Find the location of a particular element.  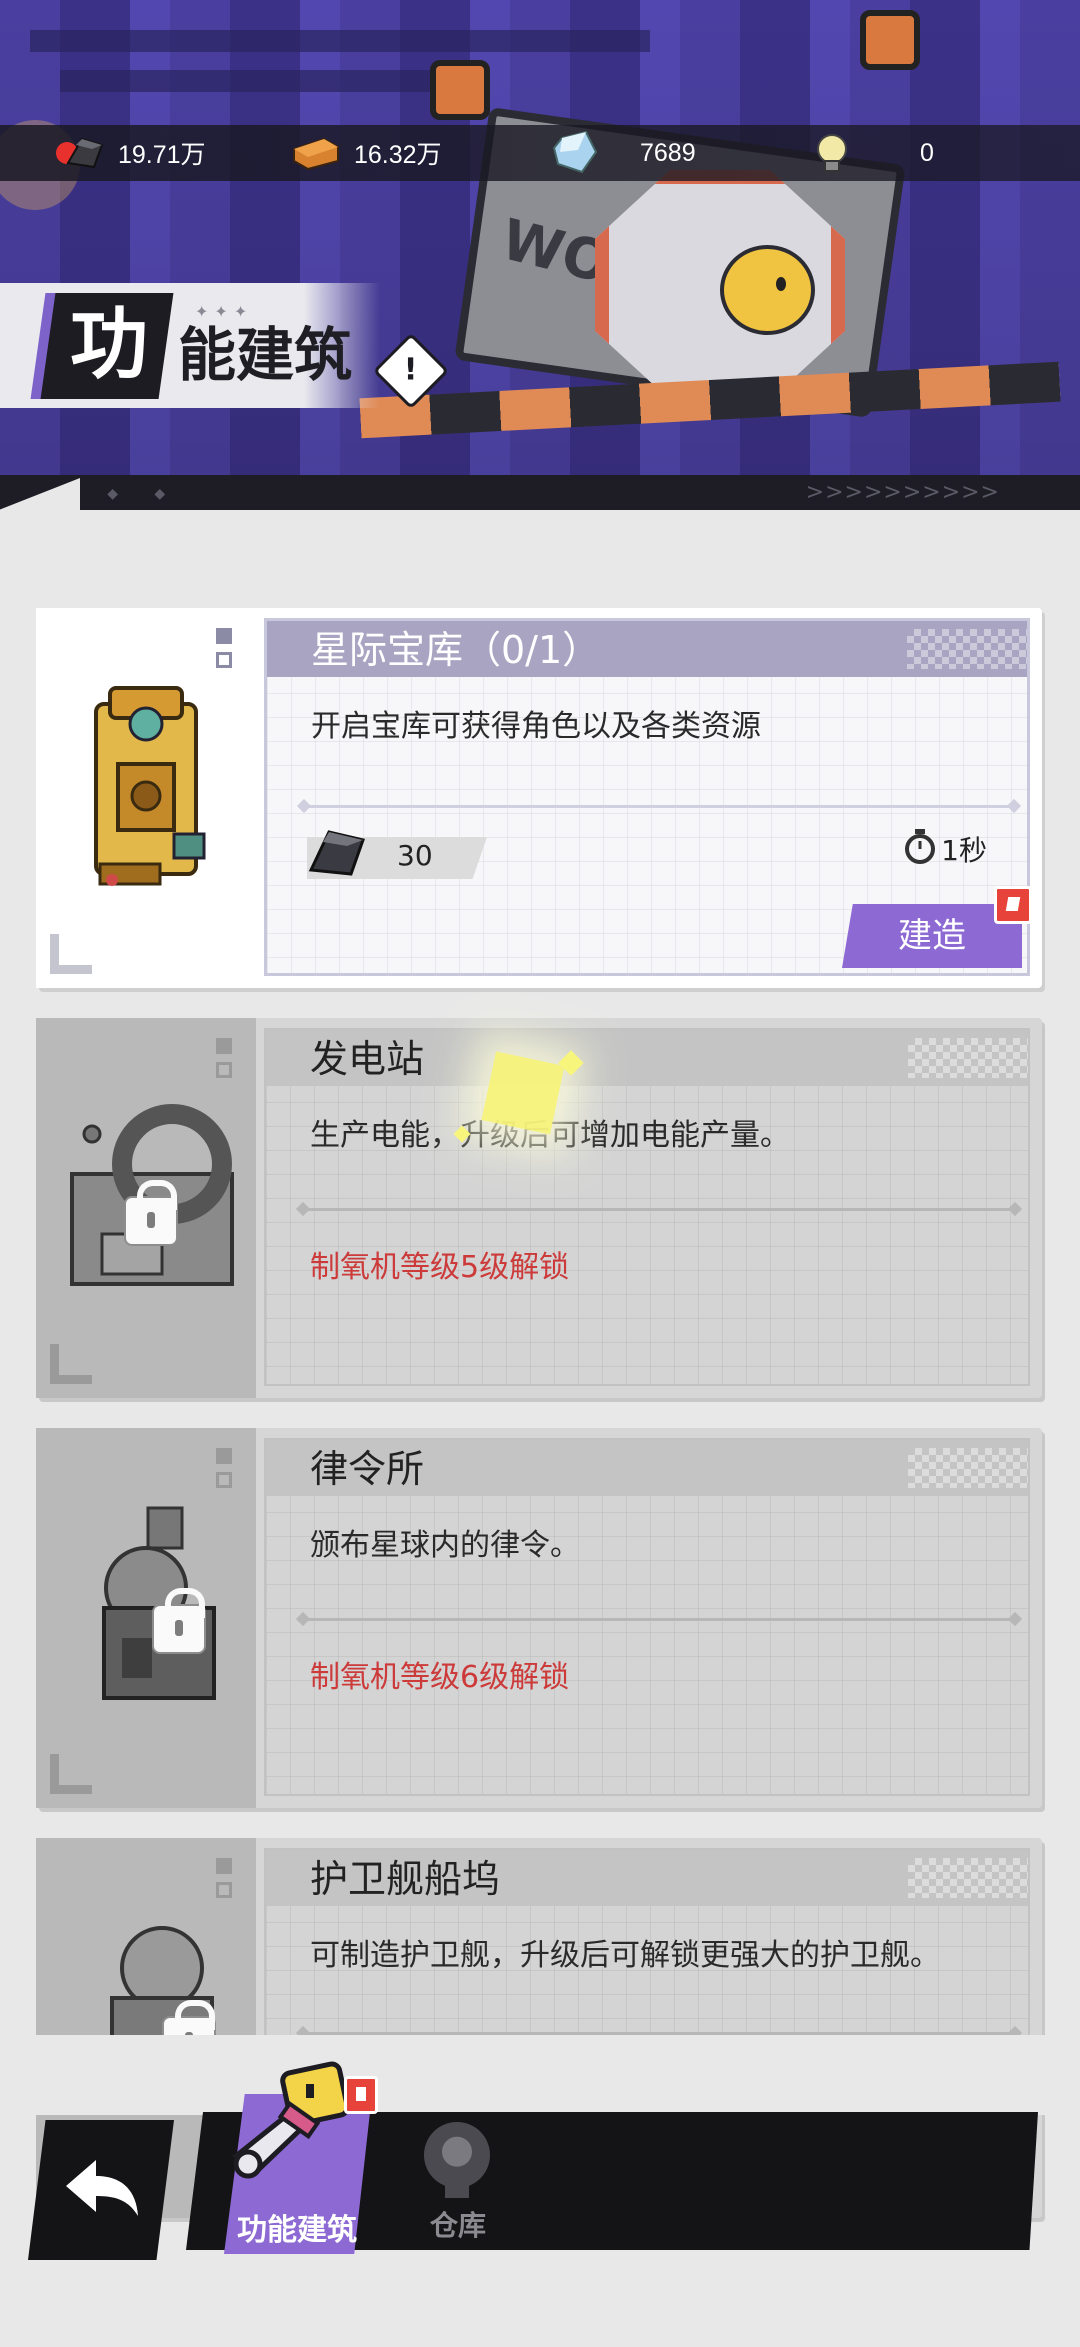

resource-ore-value: 19.71万 is located at coordinates (162, 155).